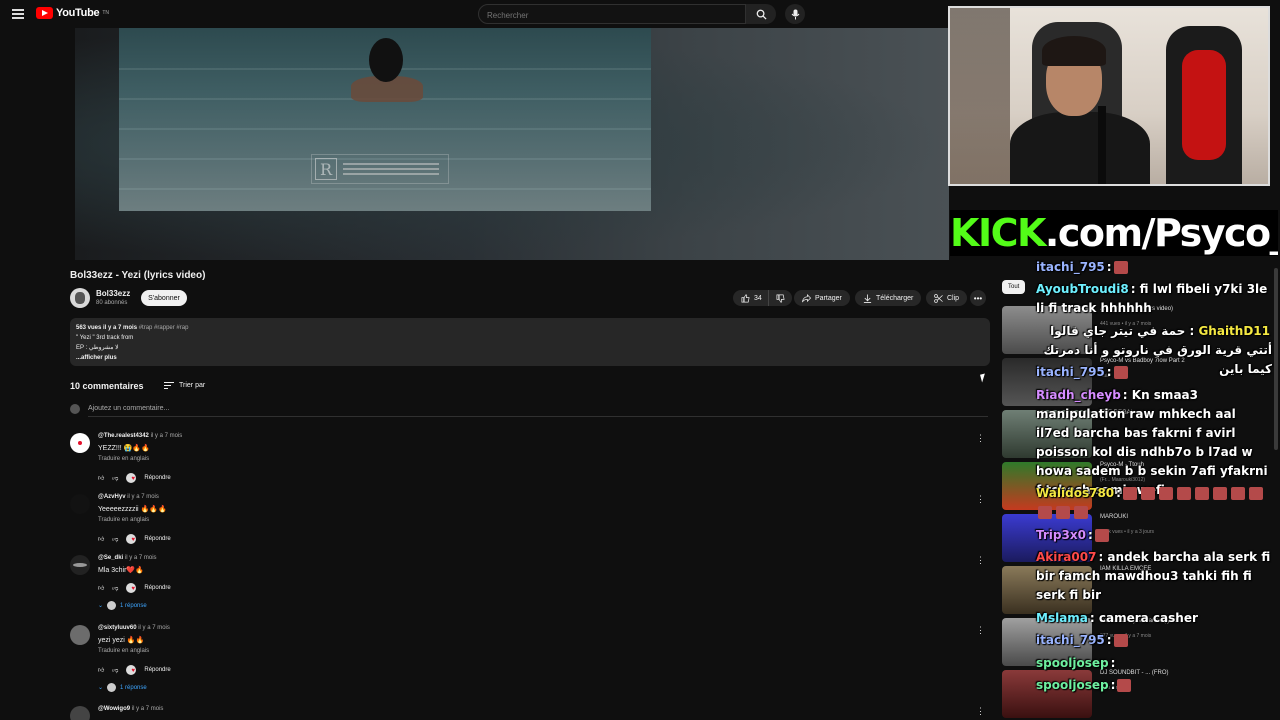 The image size is (1280, 720). I want to click on kick-channel-banner: KICK.com/Psyco_M, so click(1114, 233).